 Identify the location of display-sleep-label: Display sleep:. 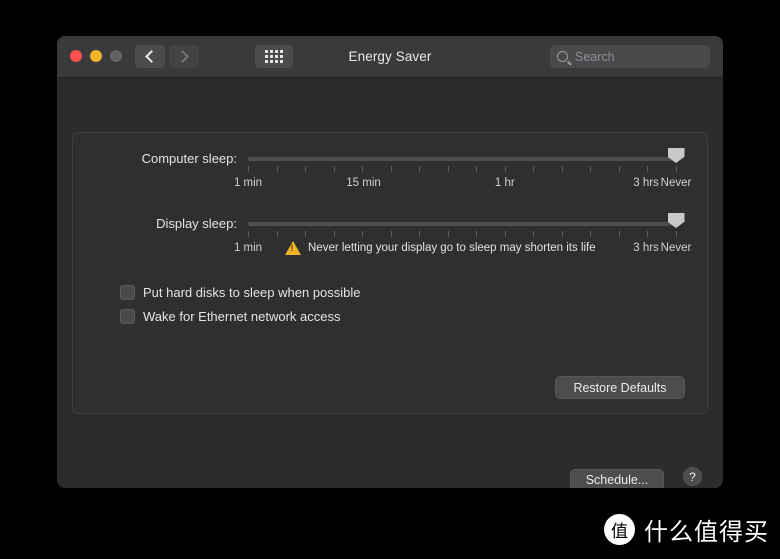
(196, 223).